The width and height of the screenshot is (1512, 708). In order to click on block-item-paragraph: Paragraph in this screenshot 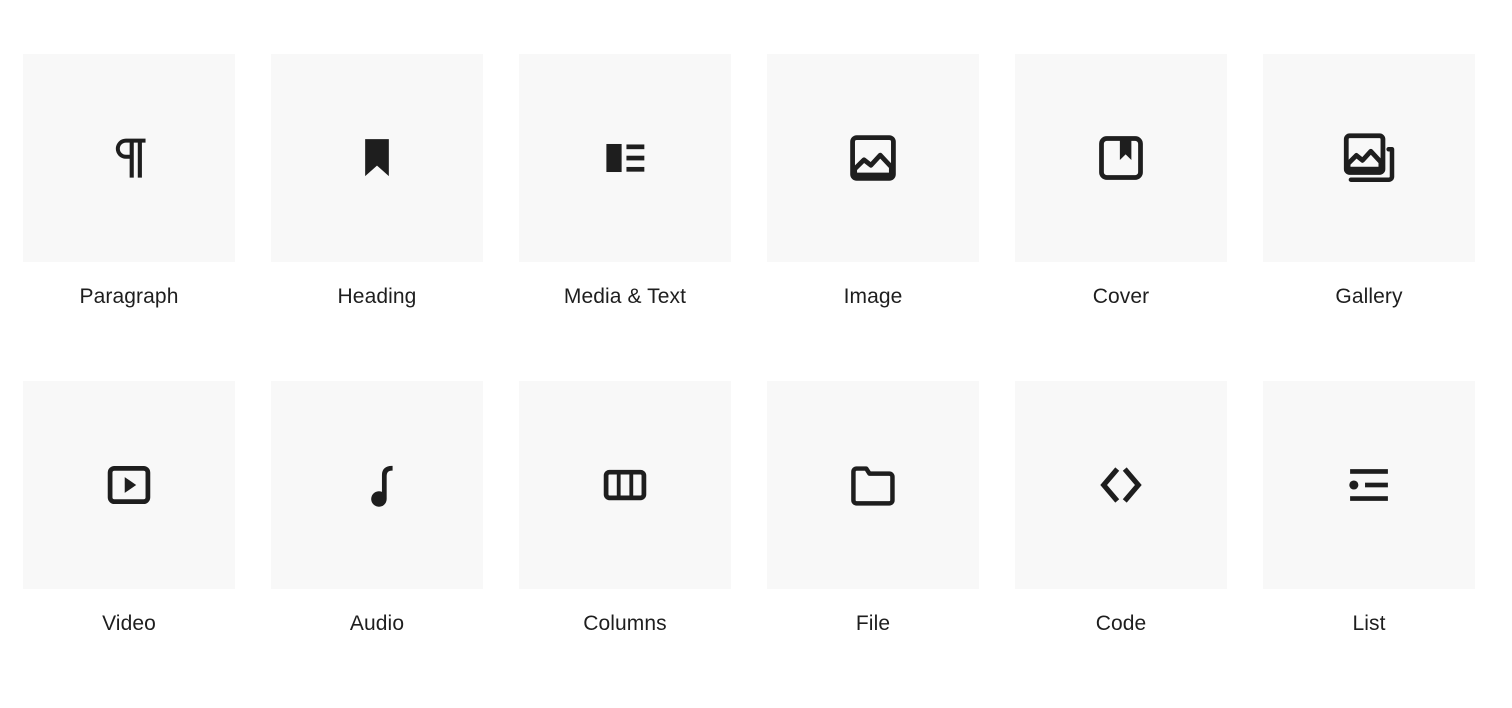, I will do `click(129, 217)`.